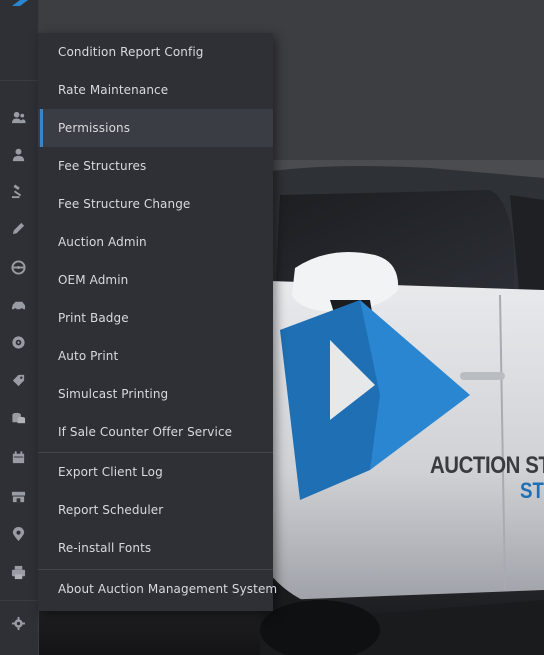 The image size is (544, 655). Describe the element at coordinates (18, 154) in the screenshot. I see `user-icon` at that location.